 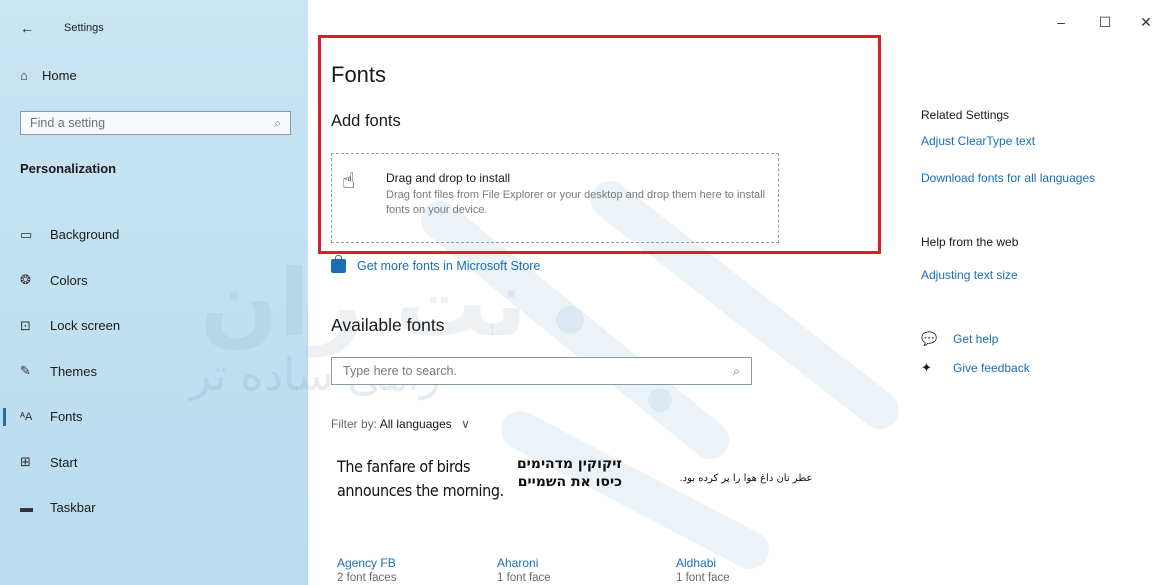 What do you see at coordinates (68, 123) in the screenshot?
I see `find-setting-placeholder: Find a setting` at bounding box center [68, 123].